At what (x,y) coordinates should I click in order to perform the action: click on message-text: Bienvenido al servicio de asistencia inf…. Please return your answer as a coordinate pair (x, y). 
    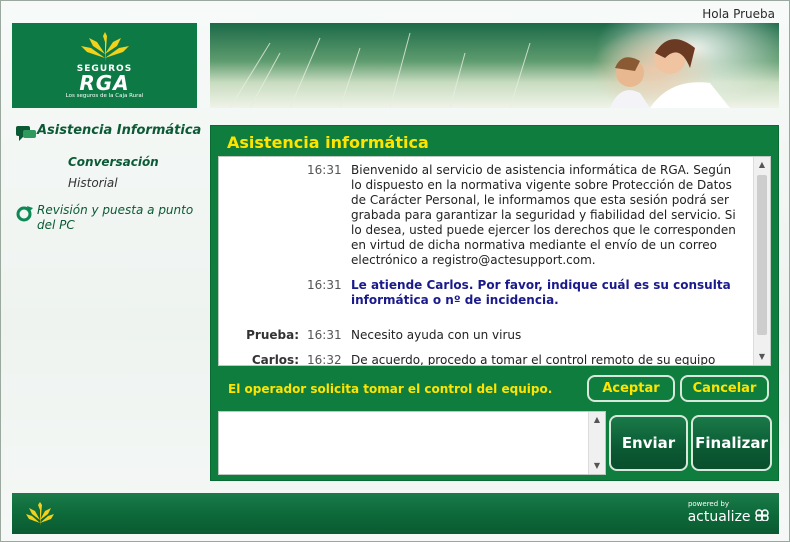
    Looking at the image, I should click on (543, 215).